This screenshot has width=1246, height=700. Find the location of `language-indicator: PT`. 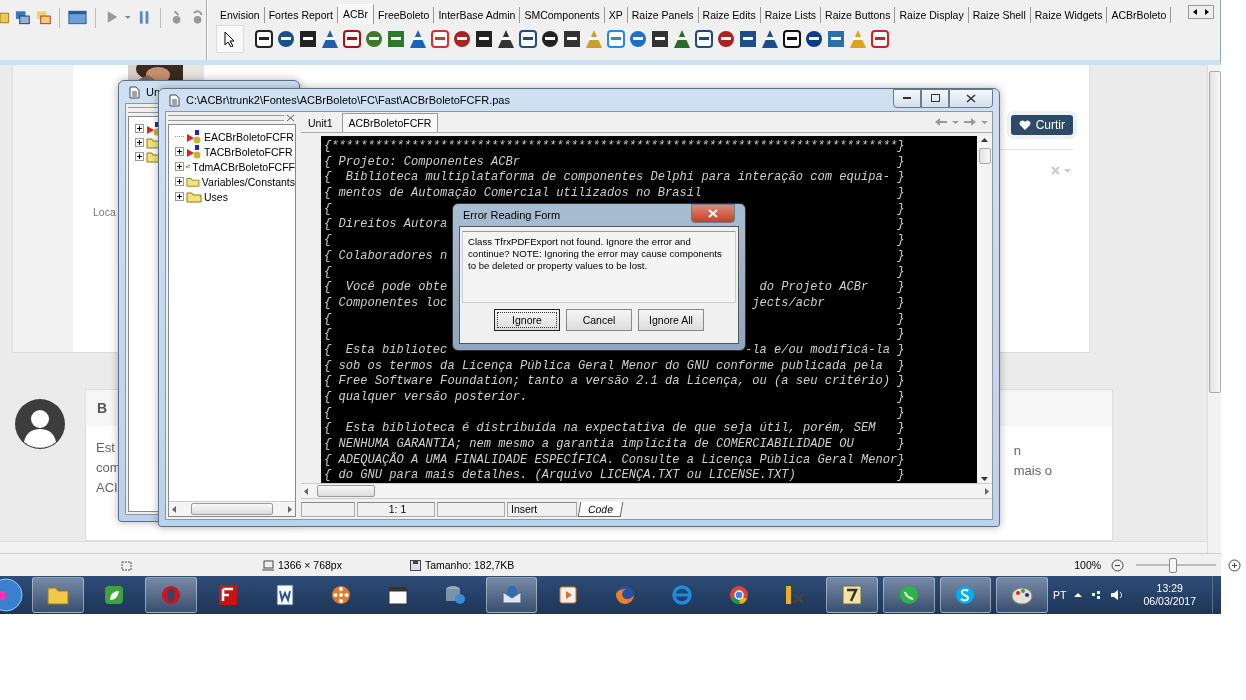

language-indicator: PT is located at coordinates (1060, 595).